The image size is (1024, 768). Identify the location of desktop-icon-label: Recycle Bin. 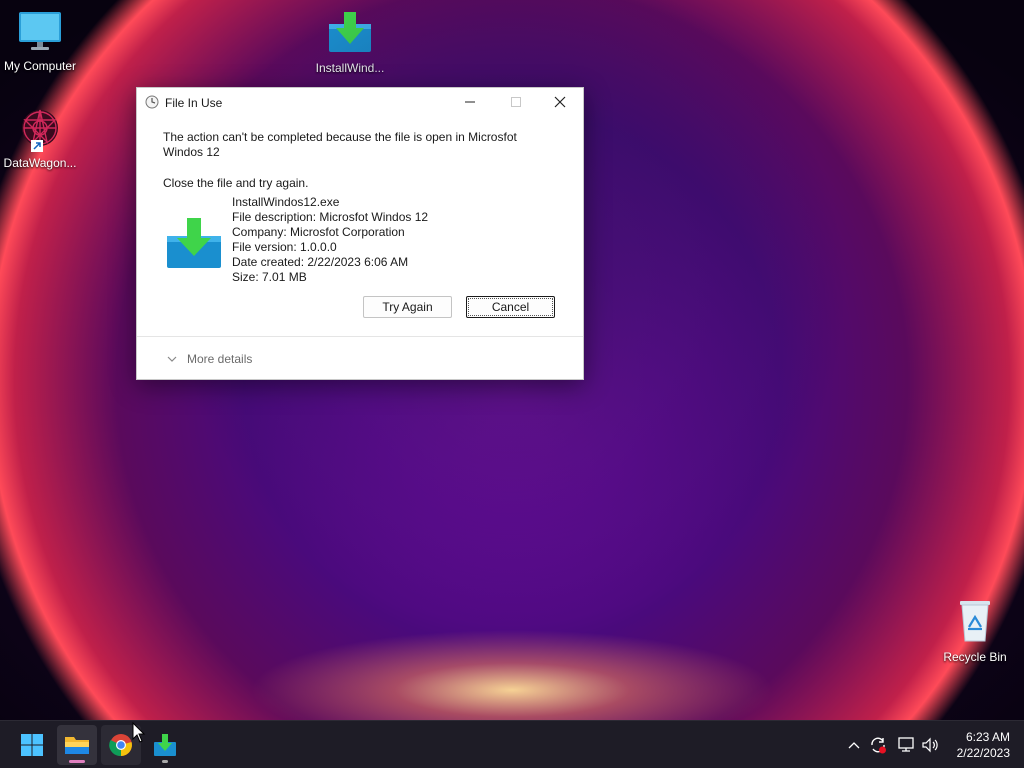
(975, 657).